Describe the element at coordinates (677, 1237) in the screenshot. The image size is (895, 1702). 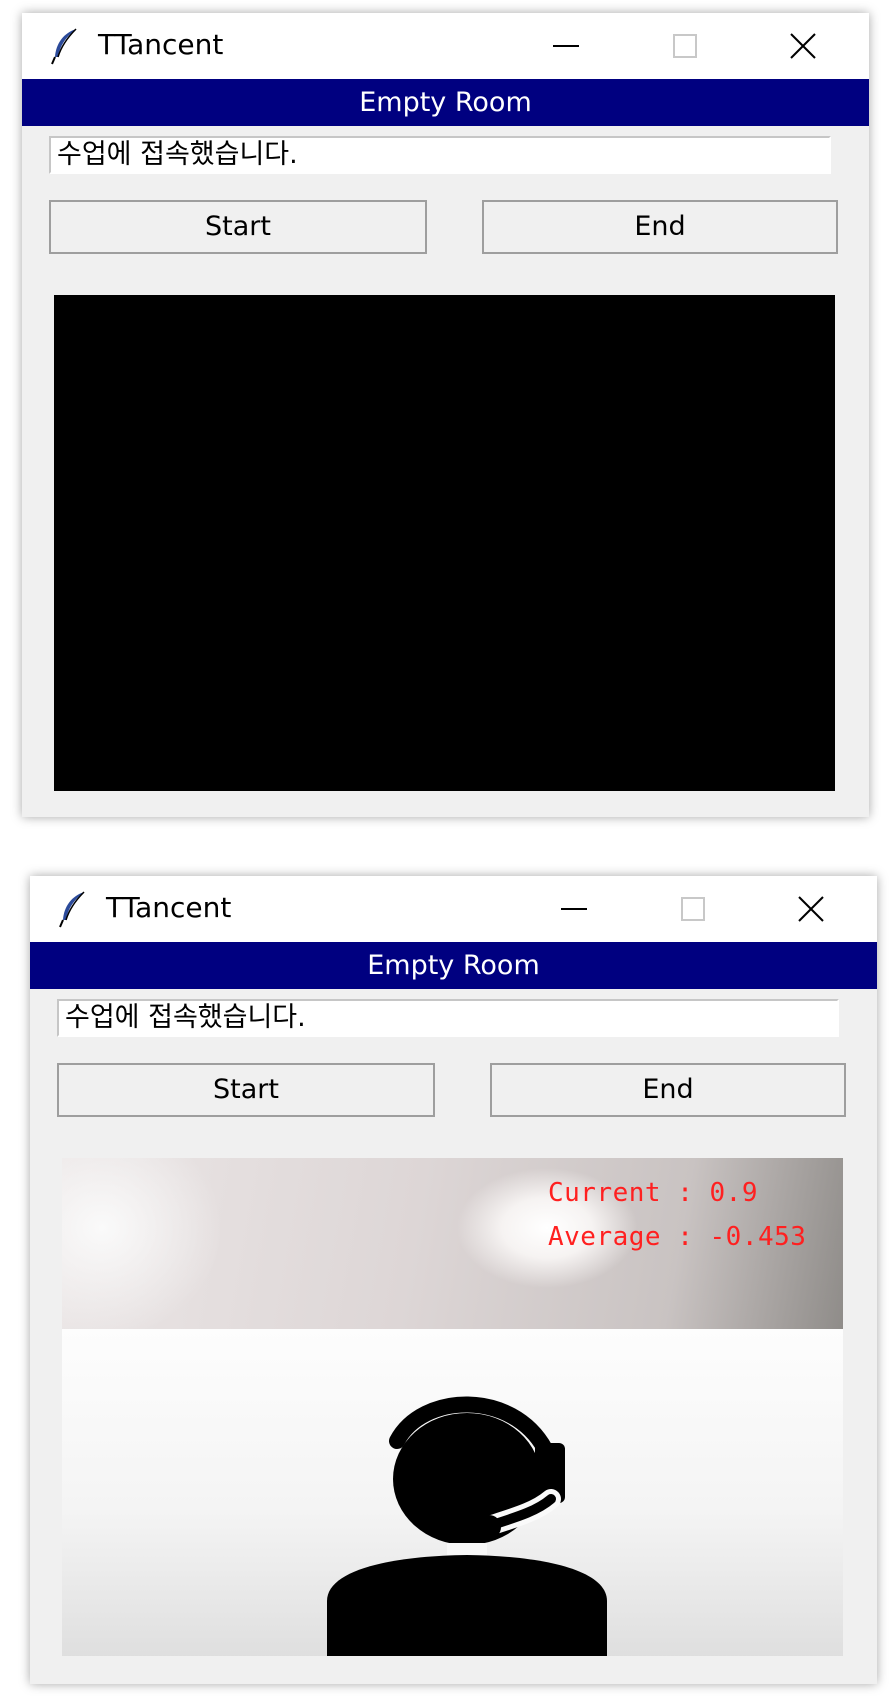
I see `average-score-text: Average : -0.453` at that location.